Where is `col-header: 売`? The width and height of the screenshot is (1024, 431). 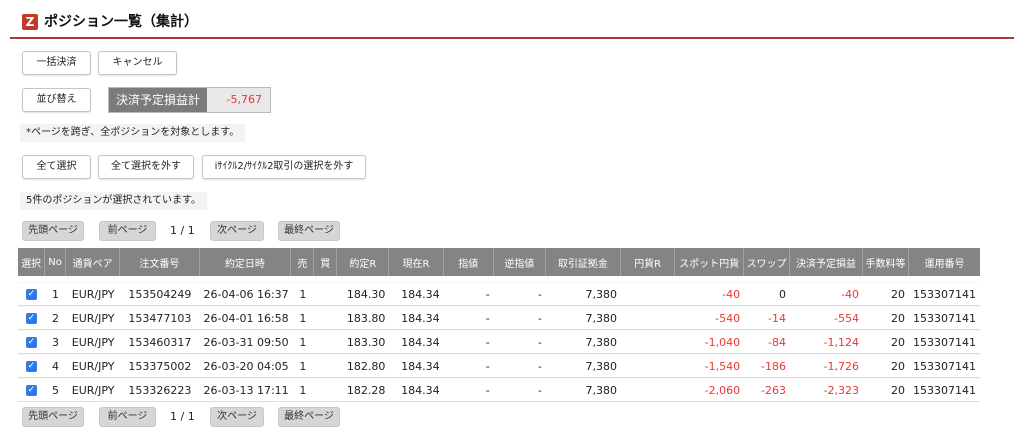
col-header: 売 is located at coordinates (303, 262).